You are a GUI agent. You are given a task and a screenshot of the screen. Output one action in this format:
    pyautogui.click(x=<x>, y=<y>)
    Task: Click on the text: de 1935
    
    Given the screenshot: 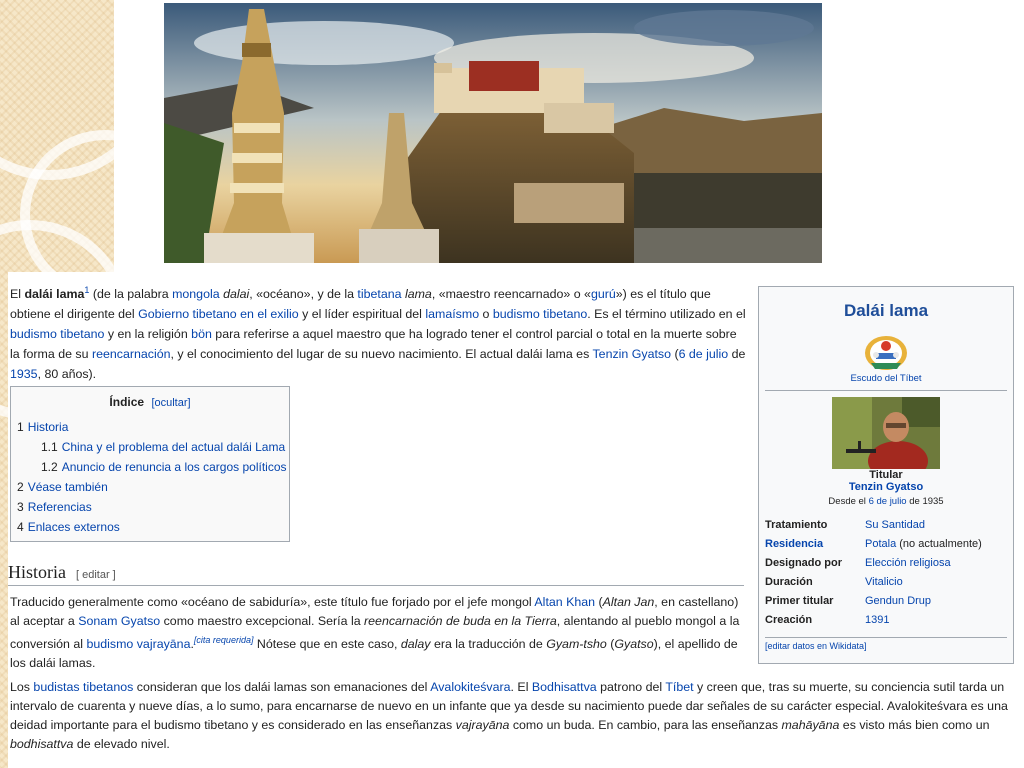 What is the action you would take?
    pyautogui.click(x=925, y=501)
    